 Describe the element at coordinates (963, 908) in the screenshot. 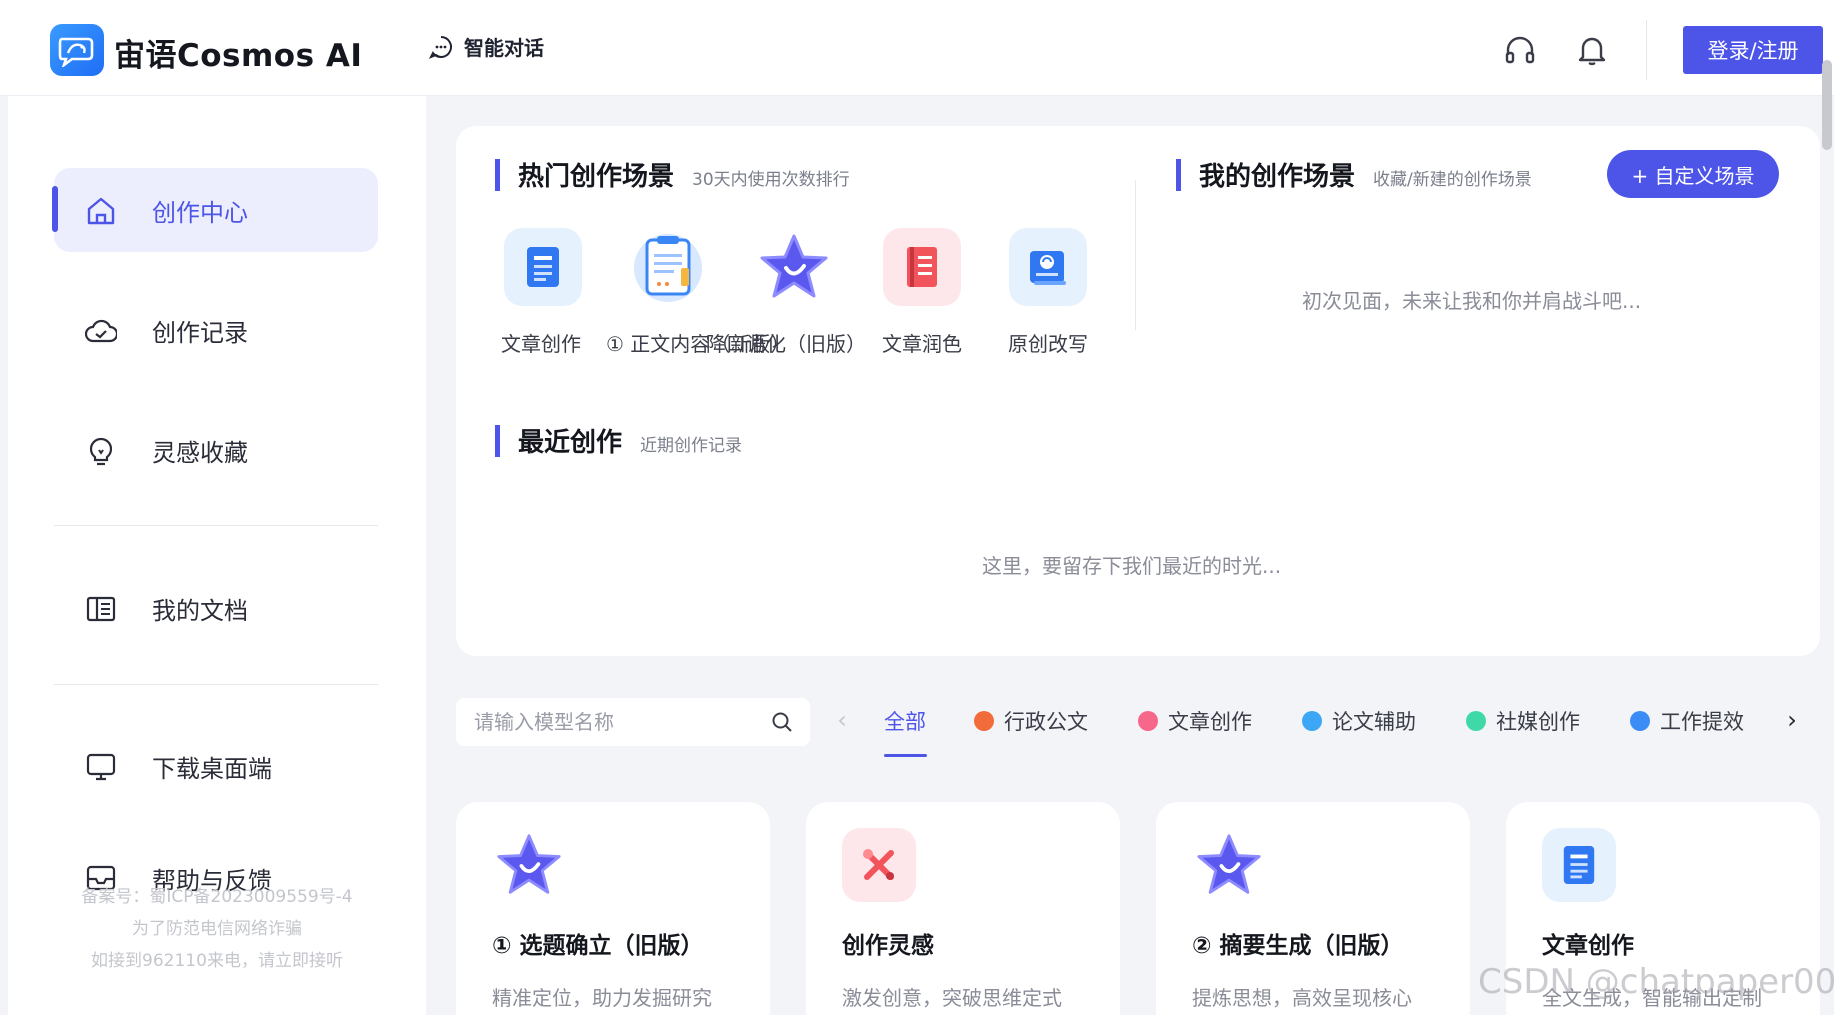

I see `model-card: 创作灵感 激发创意，突破思维定式` at that location.